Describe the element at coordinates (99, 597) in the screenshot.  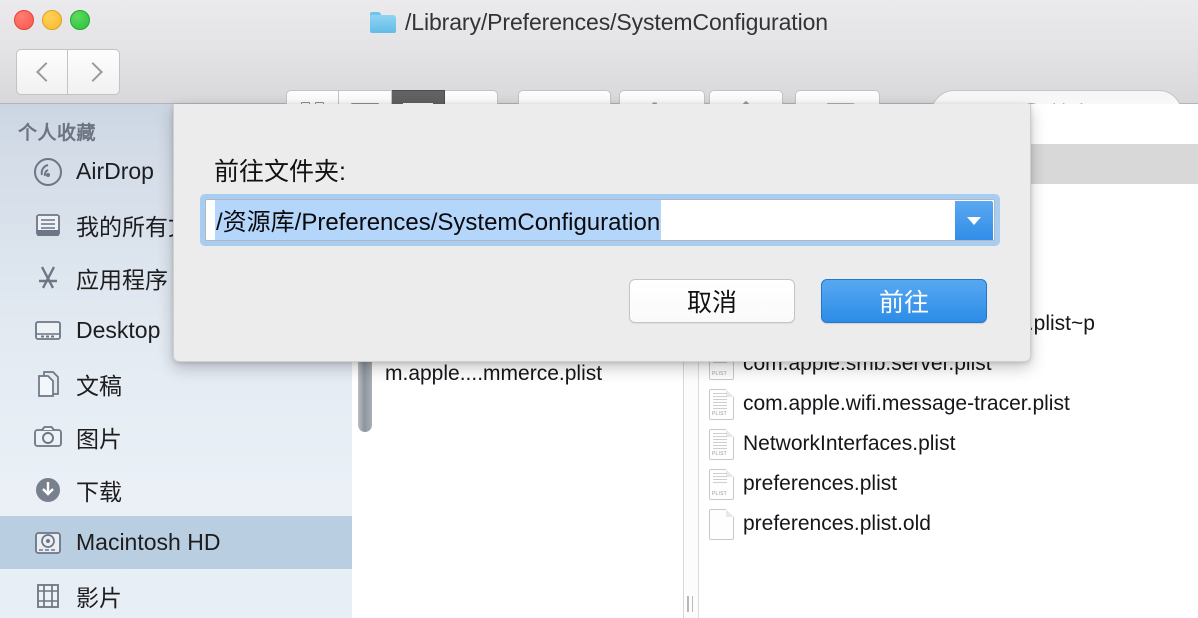
I see `sidebar-item-label: 影片` at that location.